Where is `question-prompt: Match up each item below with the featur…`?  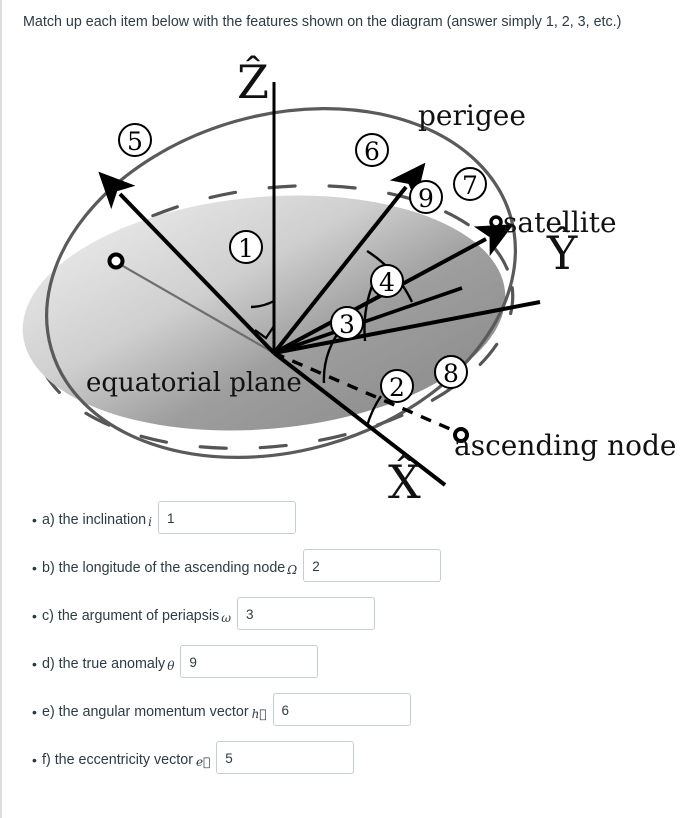
question-prompt: Match up each item below with the featur… is located at coordinates (322, 22).